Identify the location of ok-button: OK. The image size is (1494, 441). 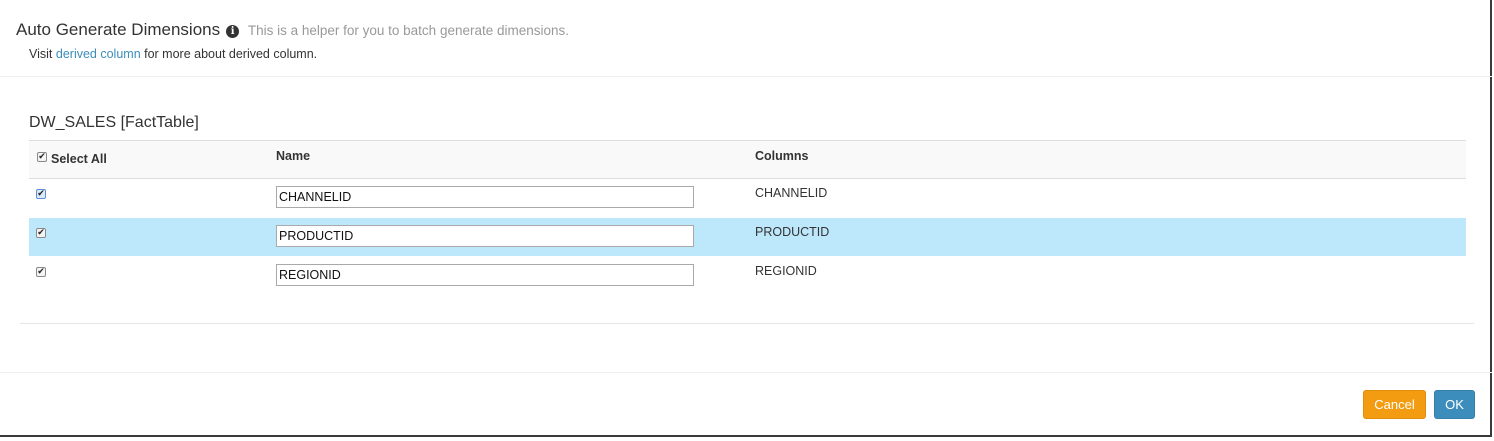
(1454, 404).